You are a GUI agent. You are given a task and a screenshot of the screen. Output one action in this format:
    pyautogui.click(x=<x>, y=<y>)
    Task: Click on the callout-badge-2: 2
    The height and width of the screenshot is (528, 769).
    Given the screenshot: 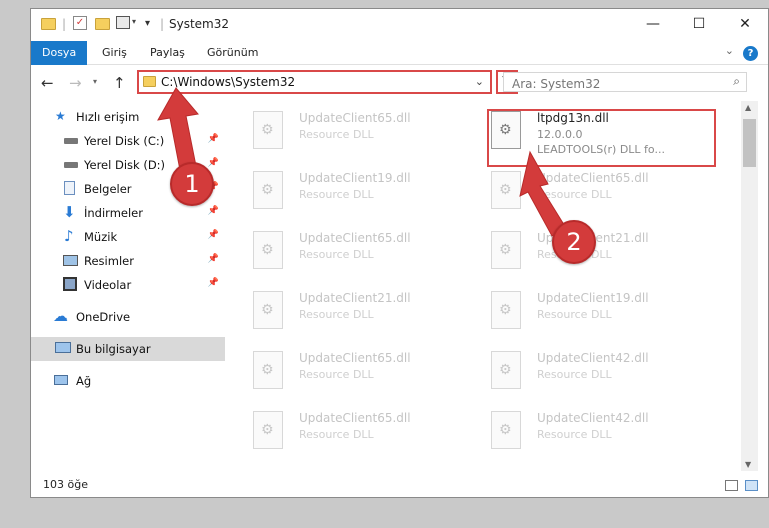 What is the action you would take?
    pyautogui.click(x=574, y=242)
    